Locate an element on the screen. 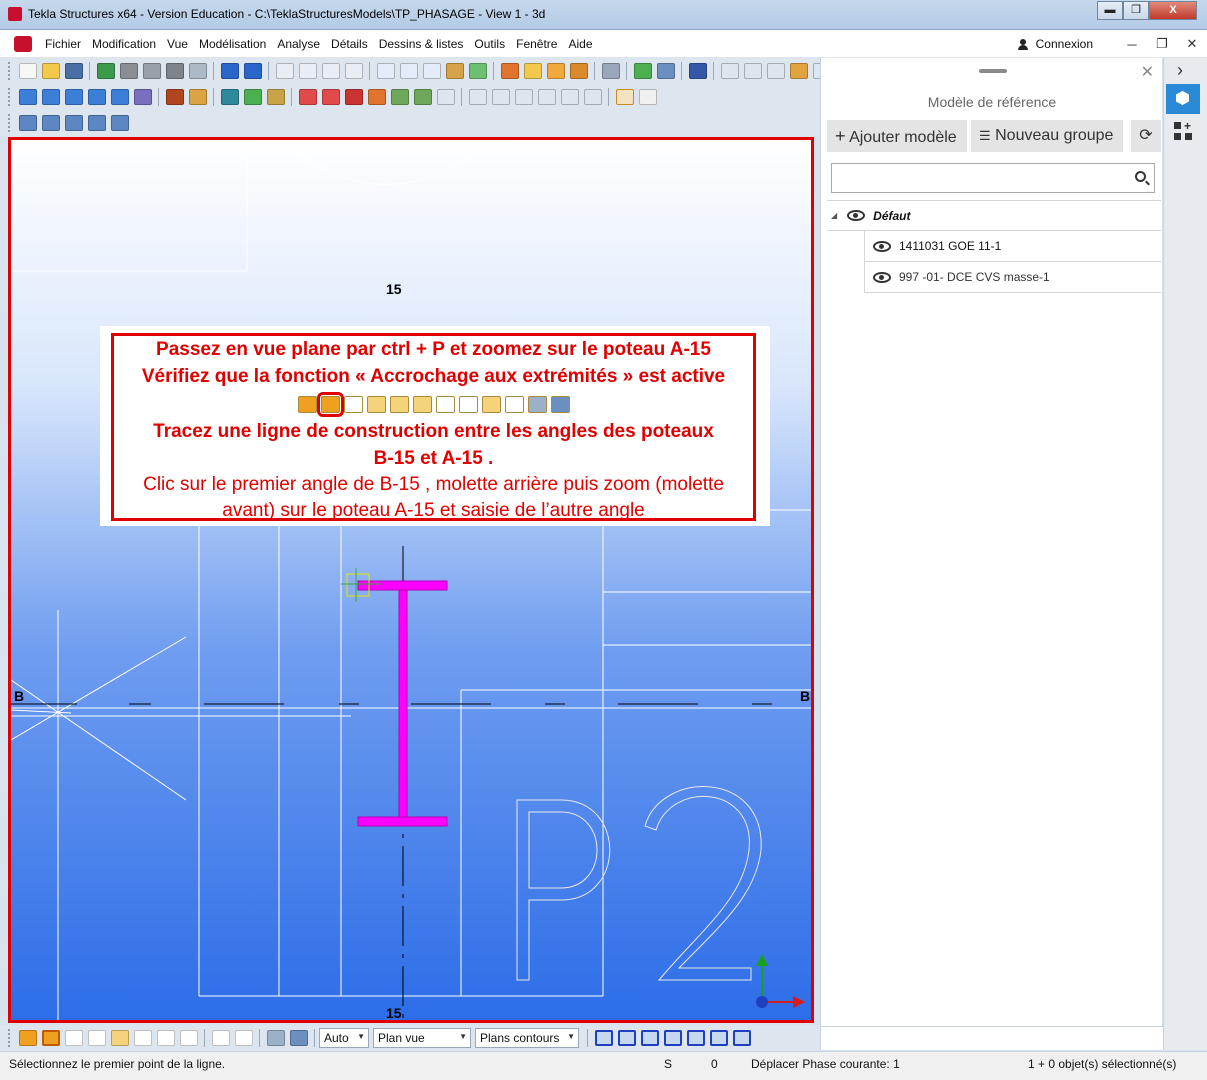 This screenshot has width=1207, height=1080. panel-drag-handle is located at coordinates (993, 71).